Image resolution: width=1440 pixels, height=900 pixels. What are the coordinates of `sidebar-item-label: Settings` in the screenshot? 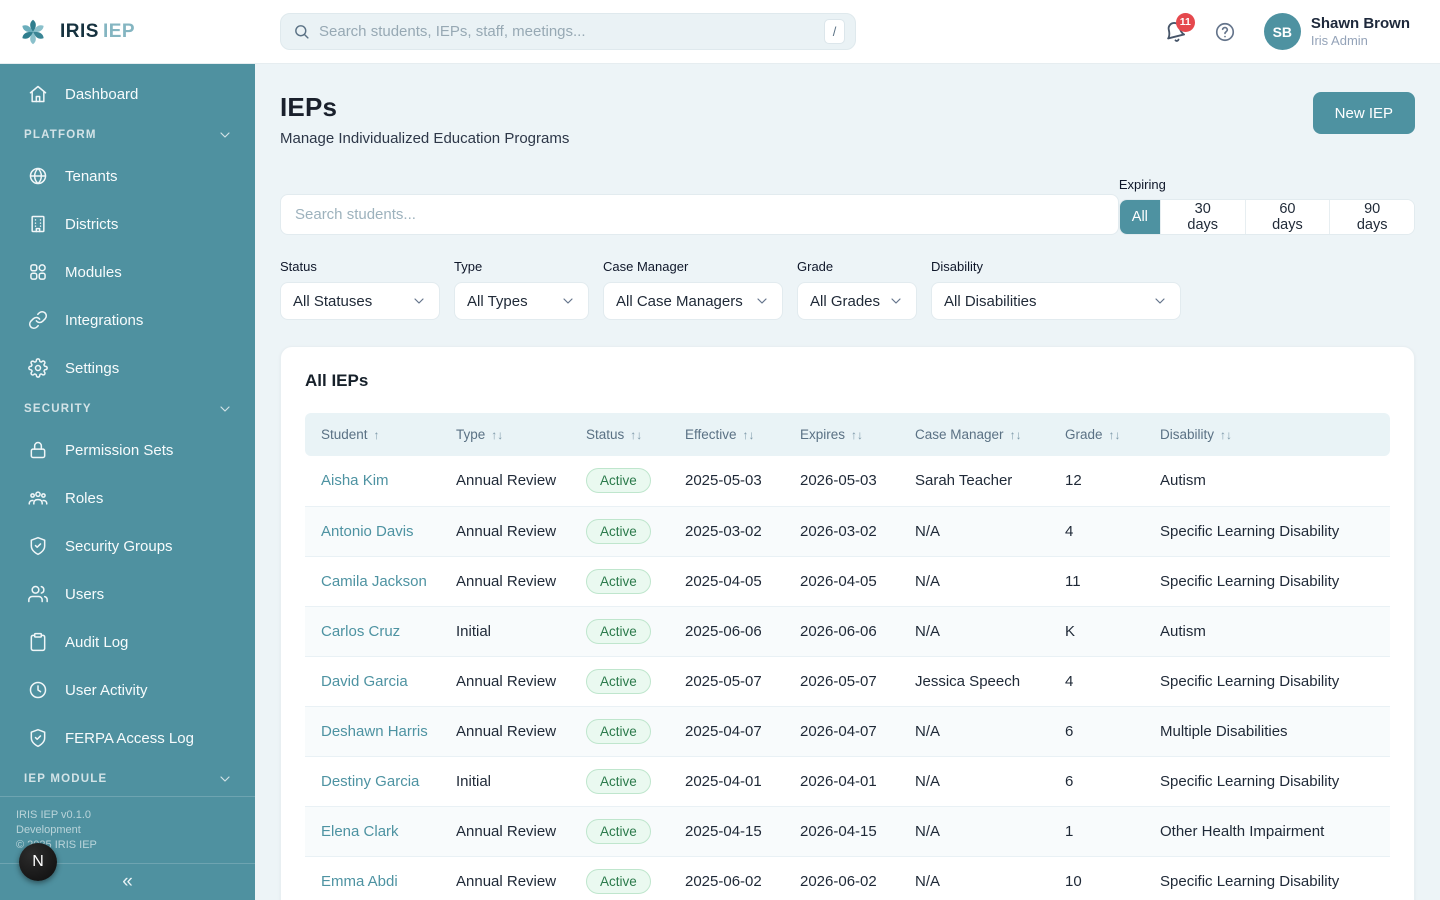 It's located at (92, 368).